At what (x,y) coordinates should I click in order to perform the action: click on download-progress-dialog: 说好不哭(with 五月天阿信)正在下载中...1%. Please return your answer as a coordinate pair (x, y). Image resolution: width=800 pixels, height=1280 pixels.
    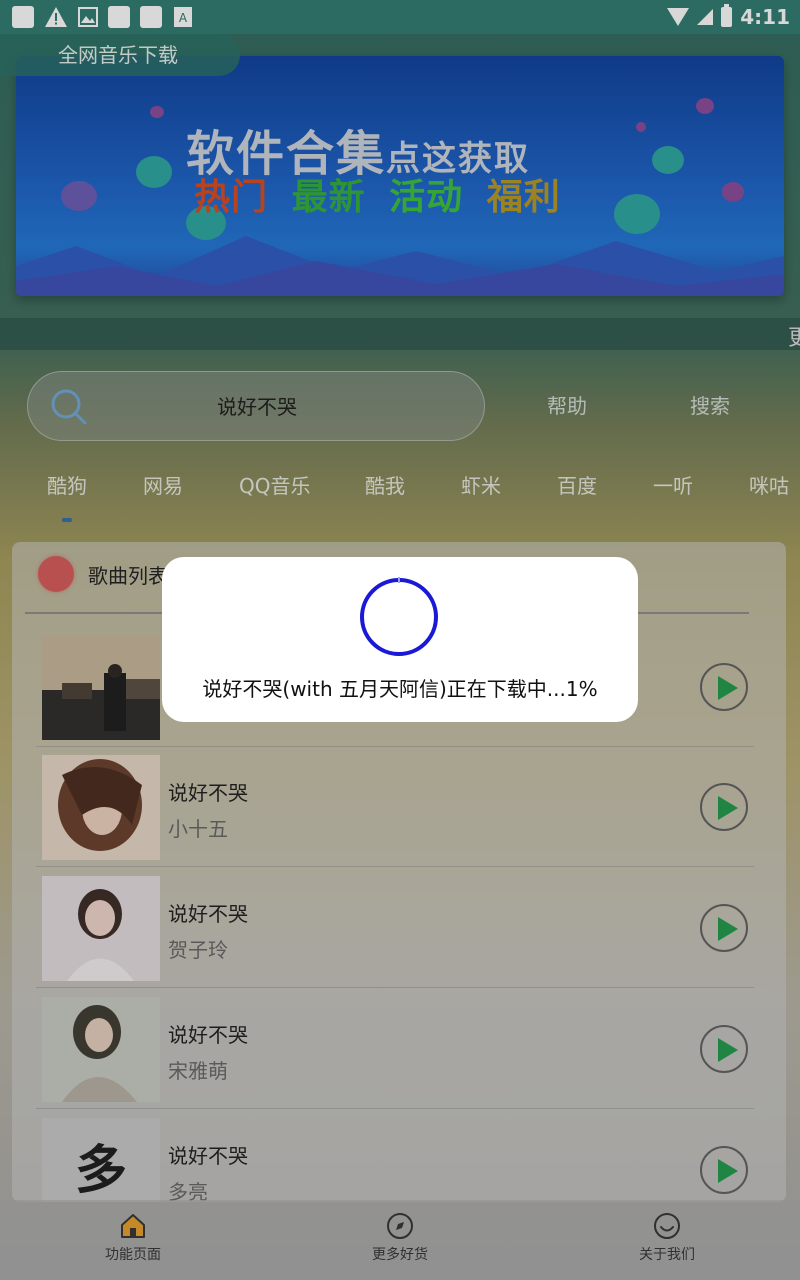
    Looking at the image, I should click on (400, 639).